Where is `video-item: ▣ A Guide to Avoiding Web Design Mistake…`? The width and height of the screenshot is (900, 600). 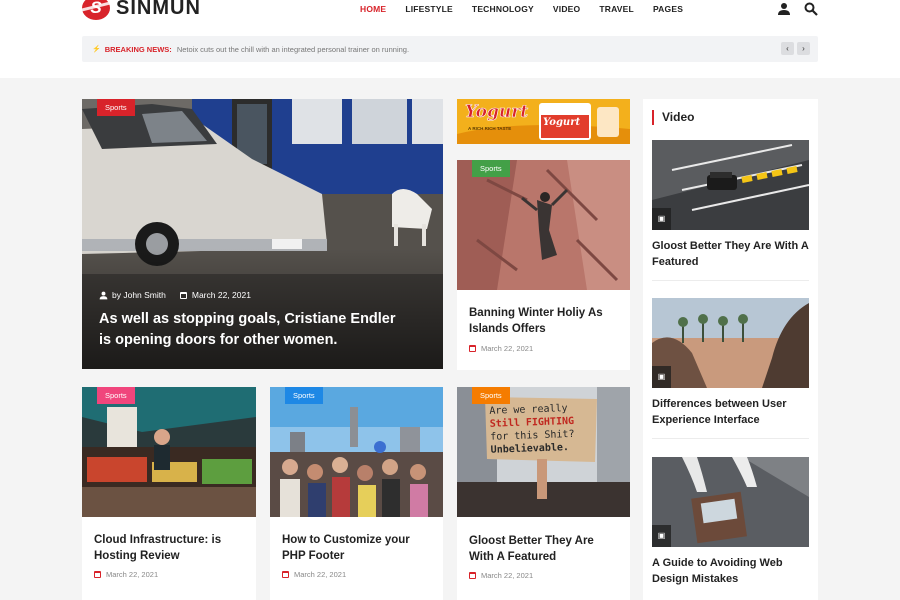
video-item: ▣ A Guide to Avoiding Web Design Mistake… is located at coordinates (730, 522).